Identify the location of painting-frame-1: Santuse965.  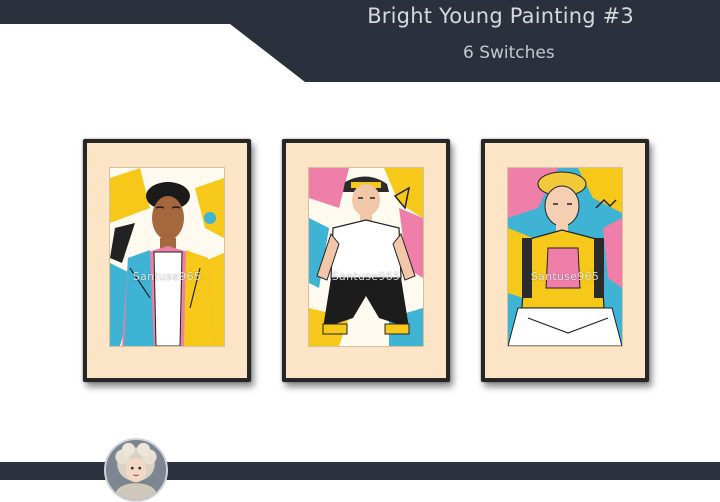
(167, 260).